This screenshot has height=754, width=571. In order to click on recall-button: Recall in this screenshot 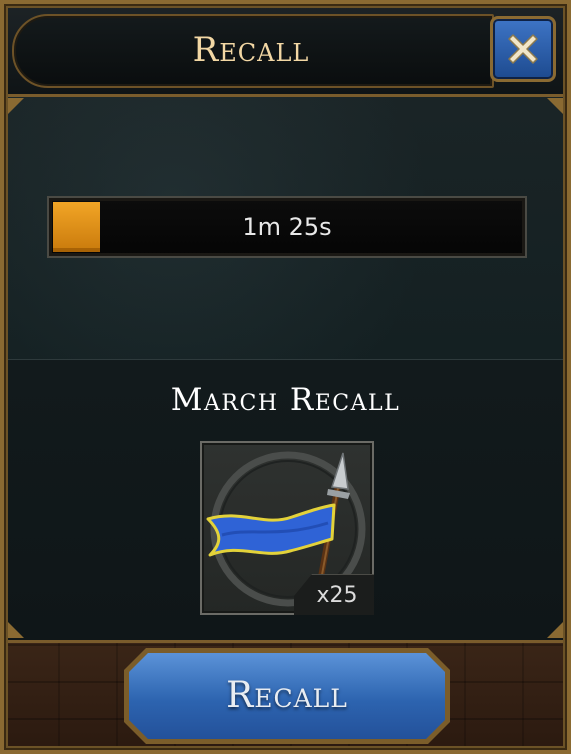, I will do `click(287, 696)`.